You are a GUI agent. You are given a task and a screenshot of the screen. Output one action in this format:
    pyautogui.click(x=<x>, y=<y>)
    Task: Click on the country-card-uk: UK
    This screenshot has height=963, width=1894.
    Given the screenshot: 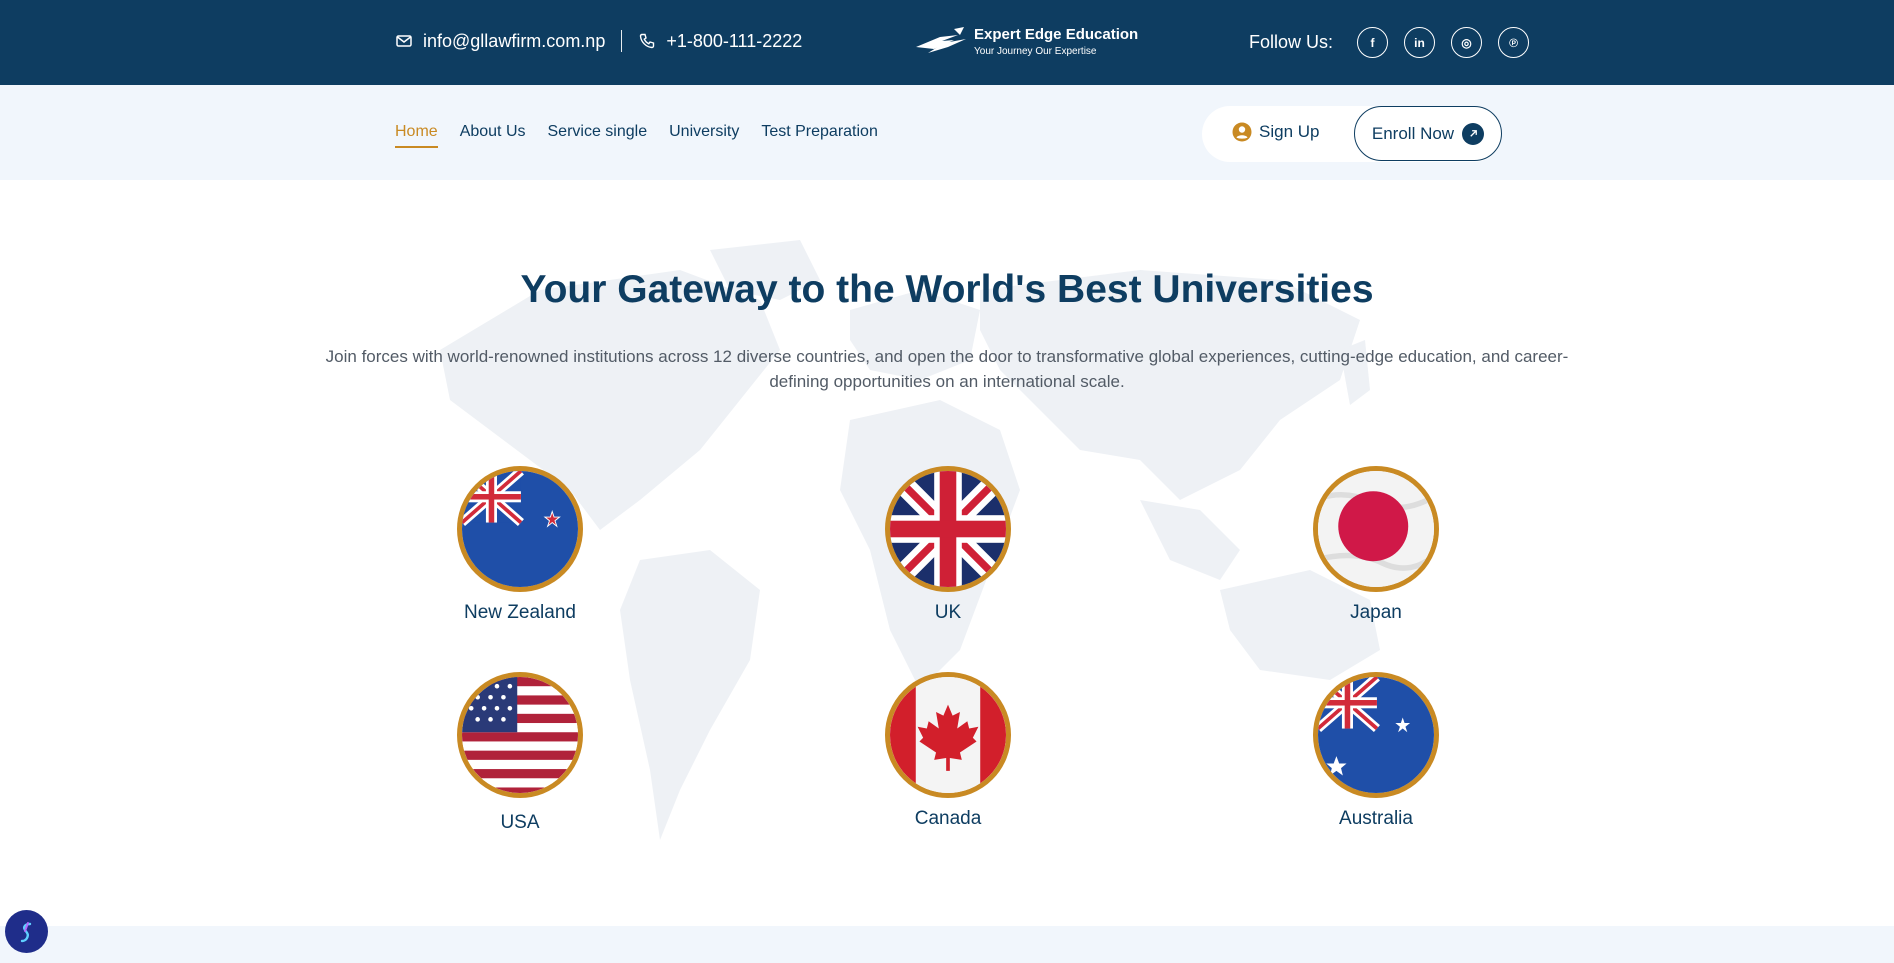 What is the action you would take?
    pyautogui.click(x=948, y=545)
    